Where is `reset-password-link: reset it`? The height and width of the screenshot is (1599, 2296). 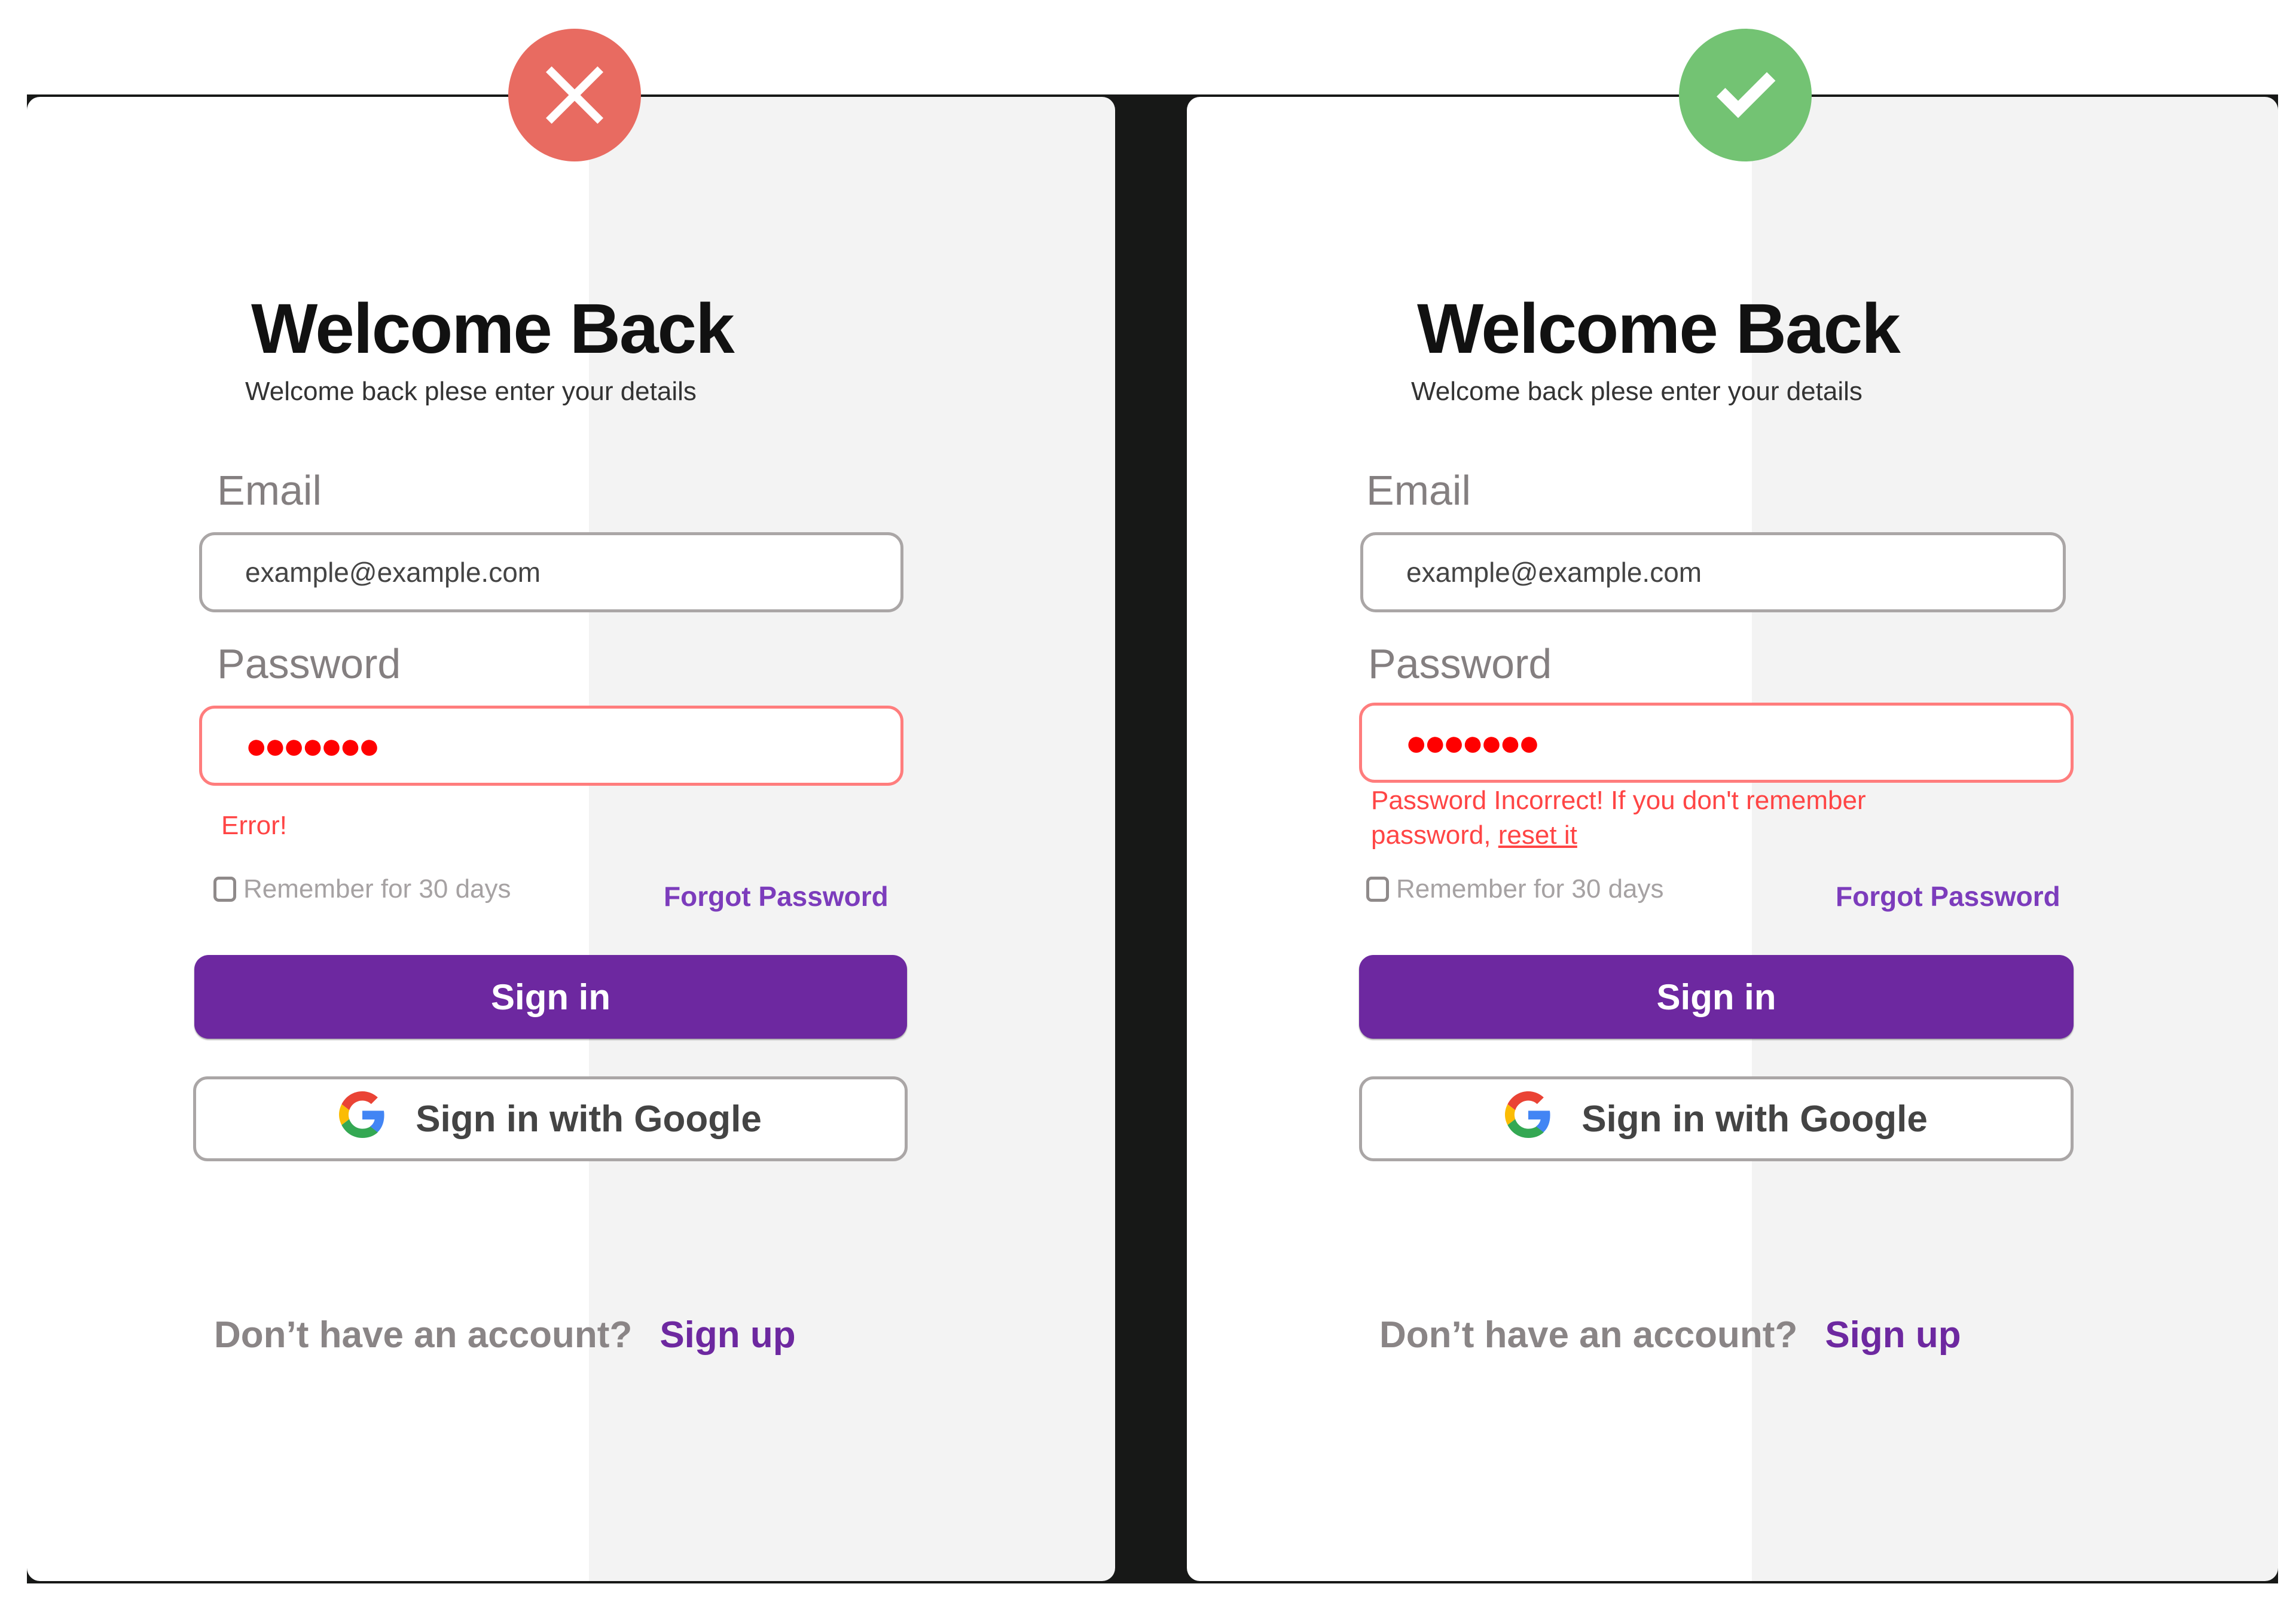
reset-password-link: reset it is located at coordinates (1537, 835).